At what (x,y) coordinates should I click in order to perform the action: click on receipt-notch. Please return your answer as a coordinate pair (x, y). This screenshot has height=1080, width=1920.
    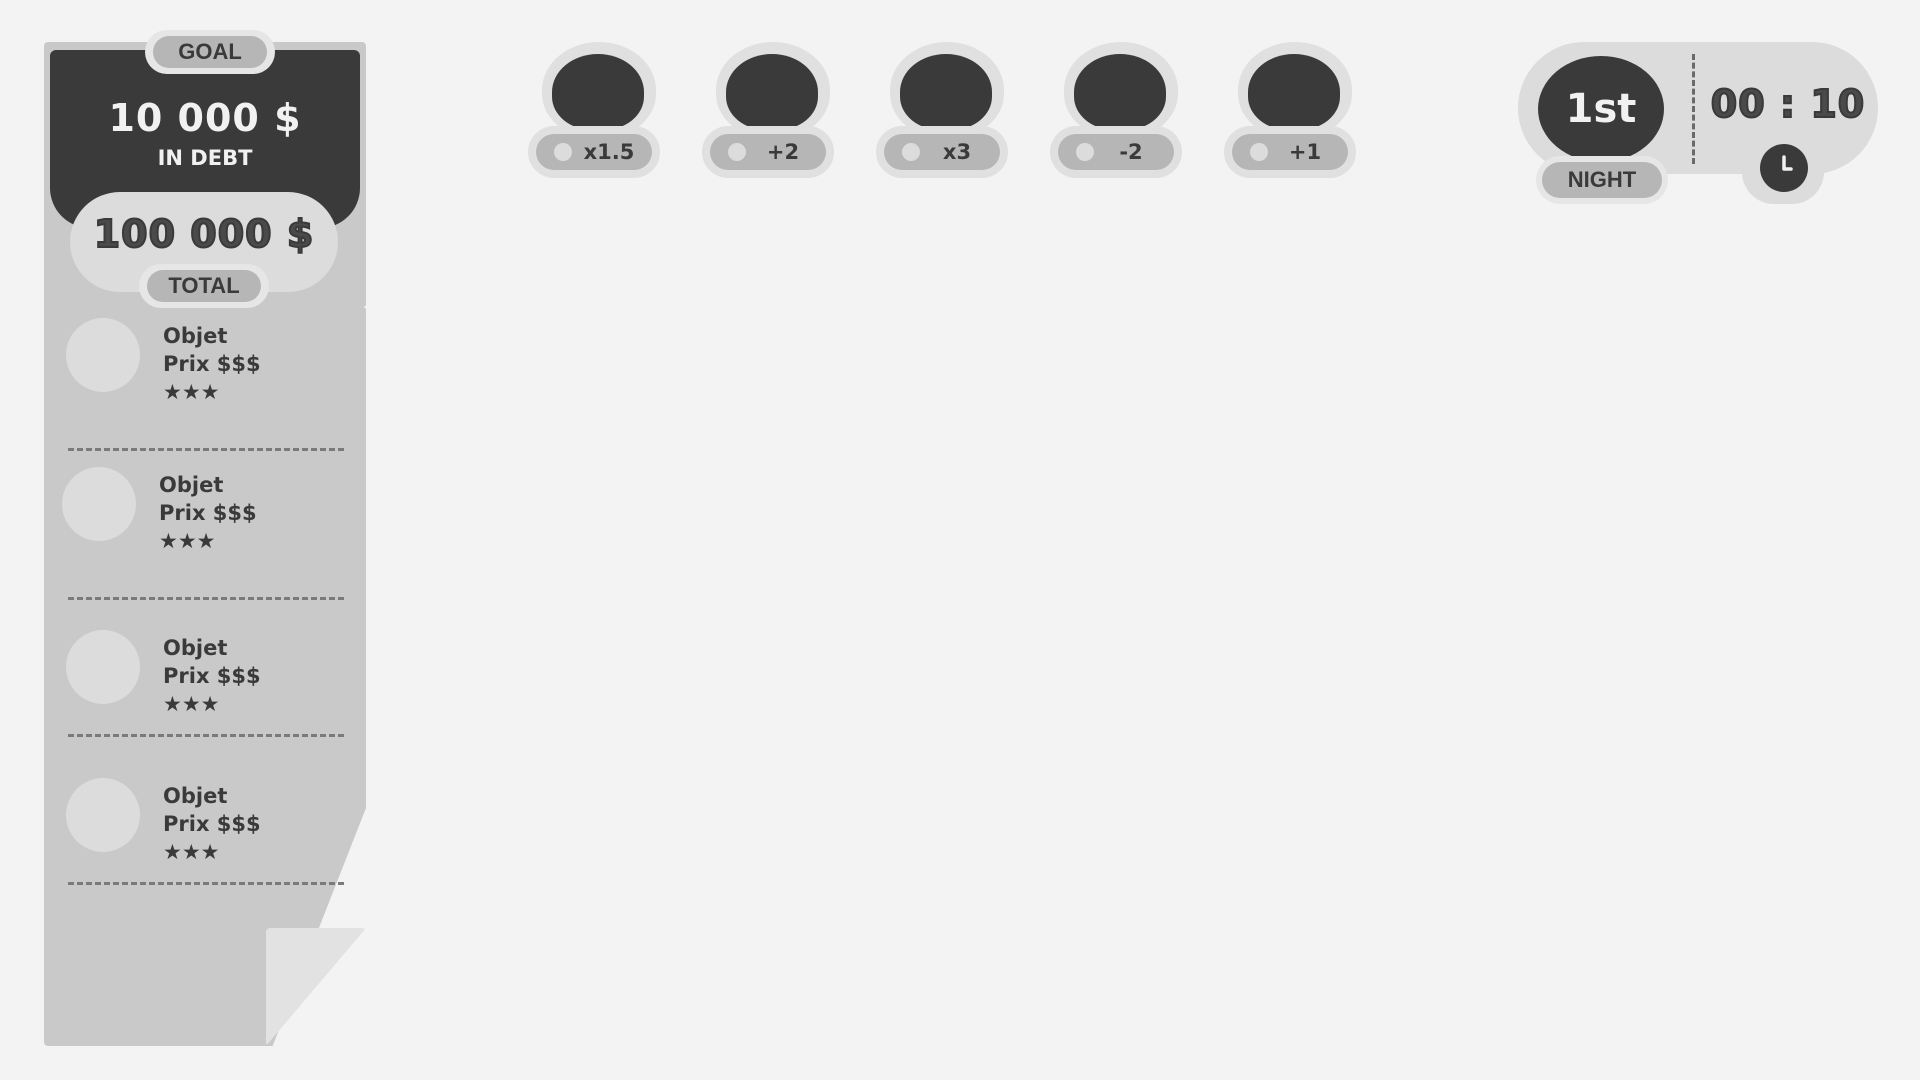
    Looking at the image, I should click on (368, 307).